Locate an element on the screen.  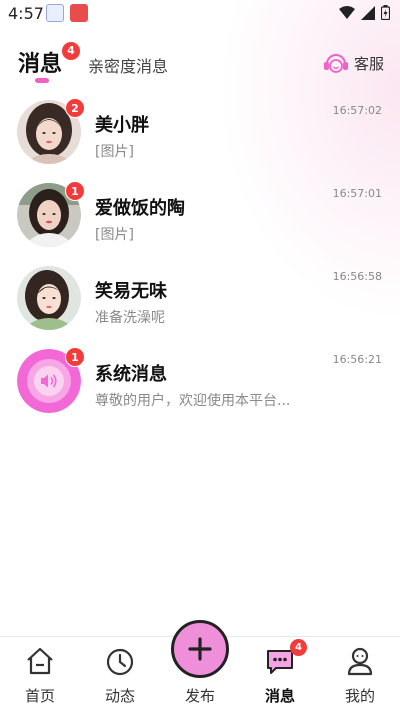
conversation-name: 系统消息 is located at coordinates (131, 374).